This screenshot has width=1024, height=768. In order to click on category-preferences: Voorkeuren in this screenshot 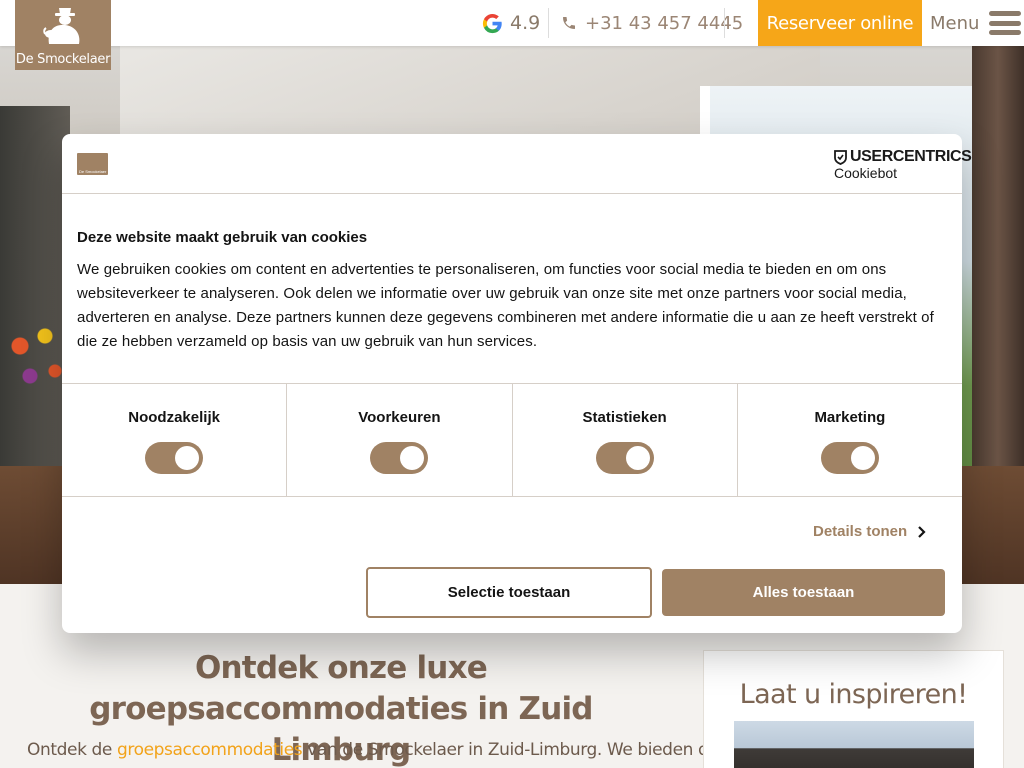, I will do `click(400, 440)`.